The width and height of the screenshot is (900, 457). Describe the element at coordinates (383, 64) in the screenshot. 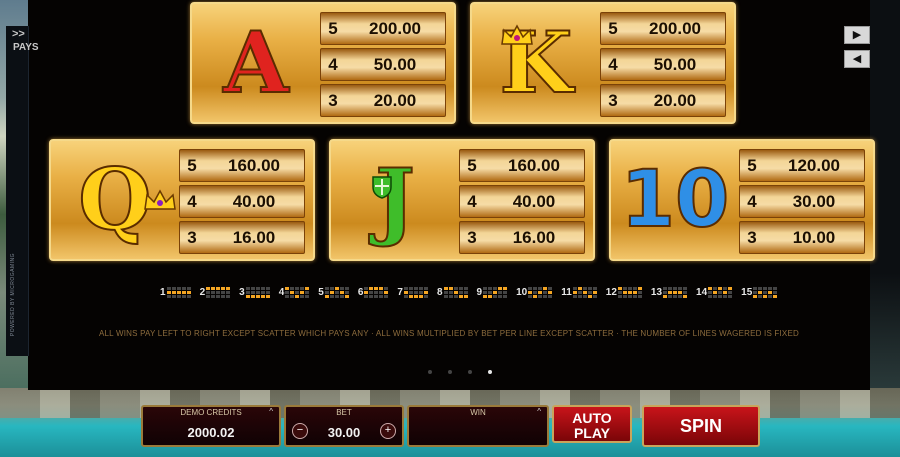

I see `payout-row: 4 50.00` at that location.